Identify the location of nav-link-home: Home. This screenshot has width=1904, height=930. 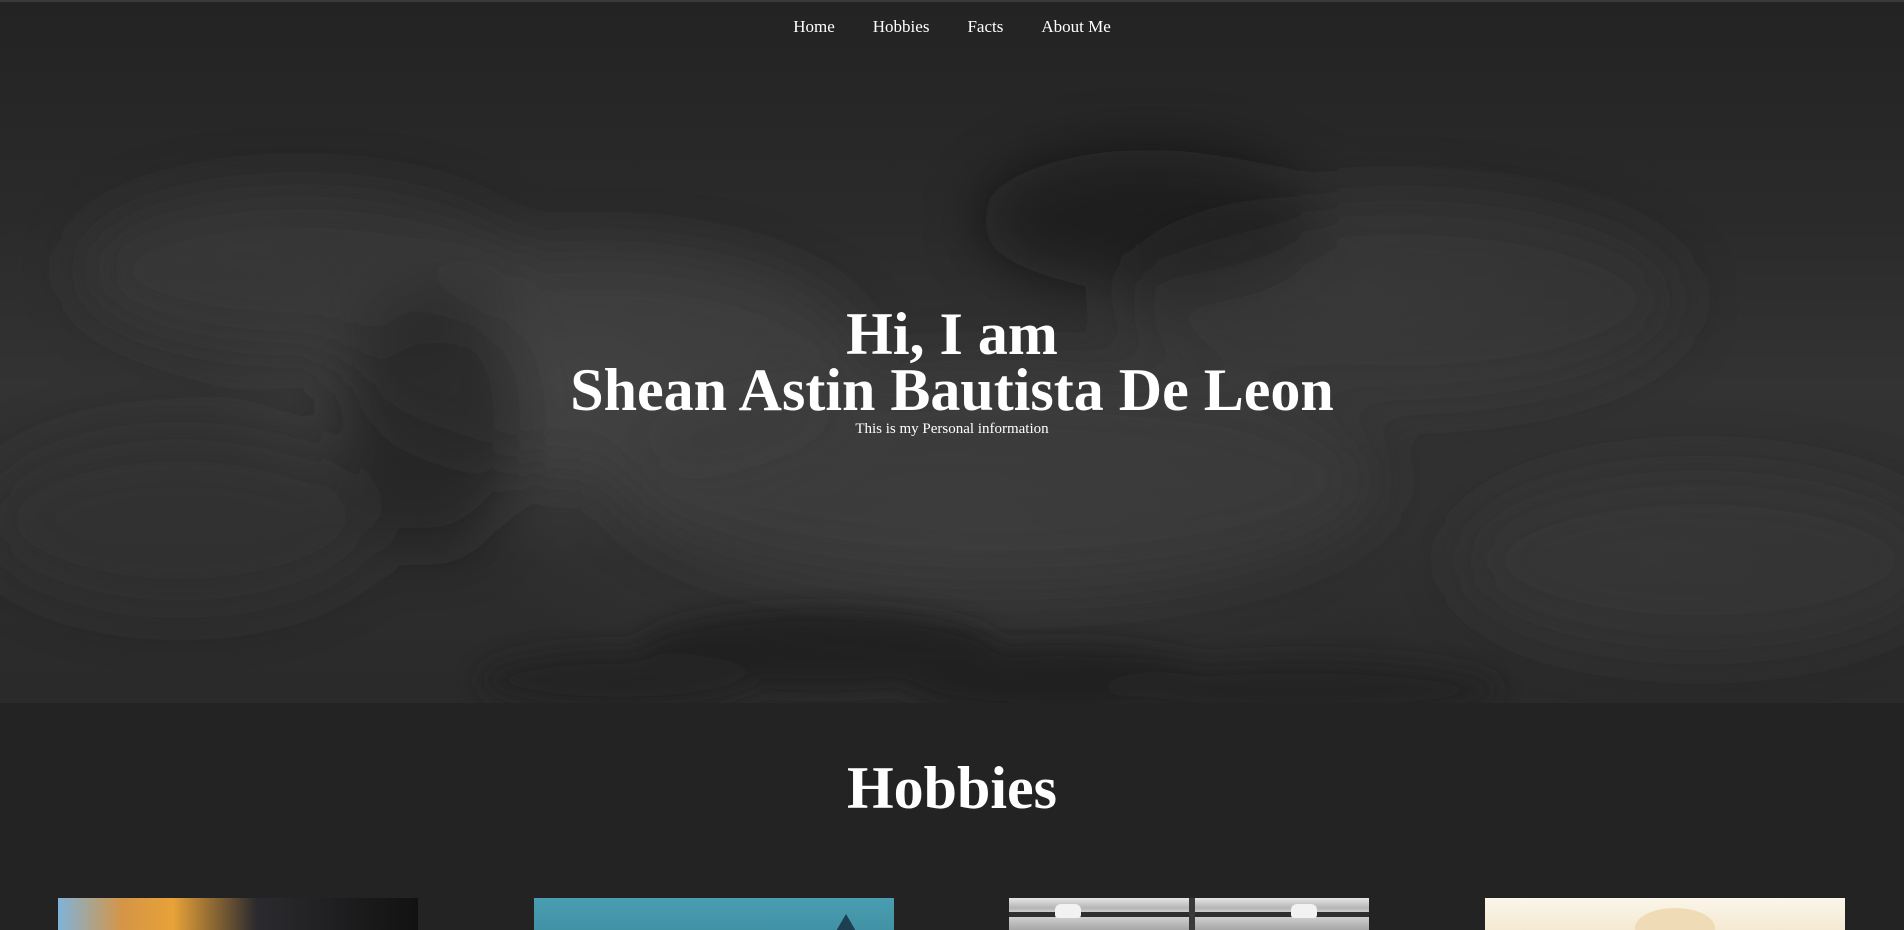
(814, 27).